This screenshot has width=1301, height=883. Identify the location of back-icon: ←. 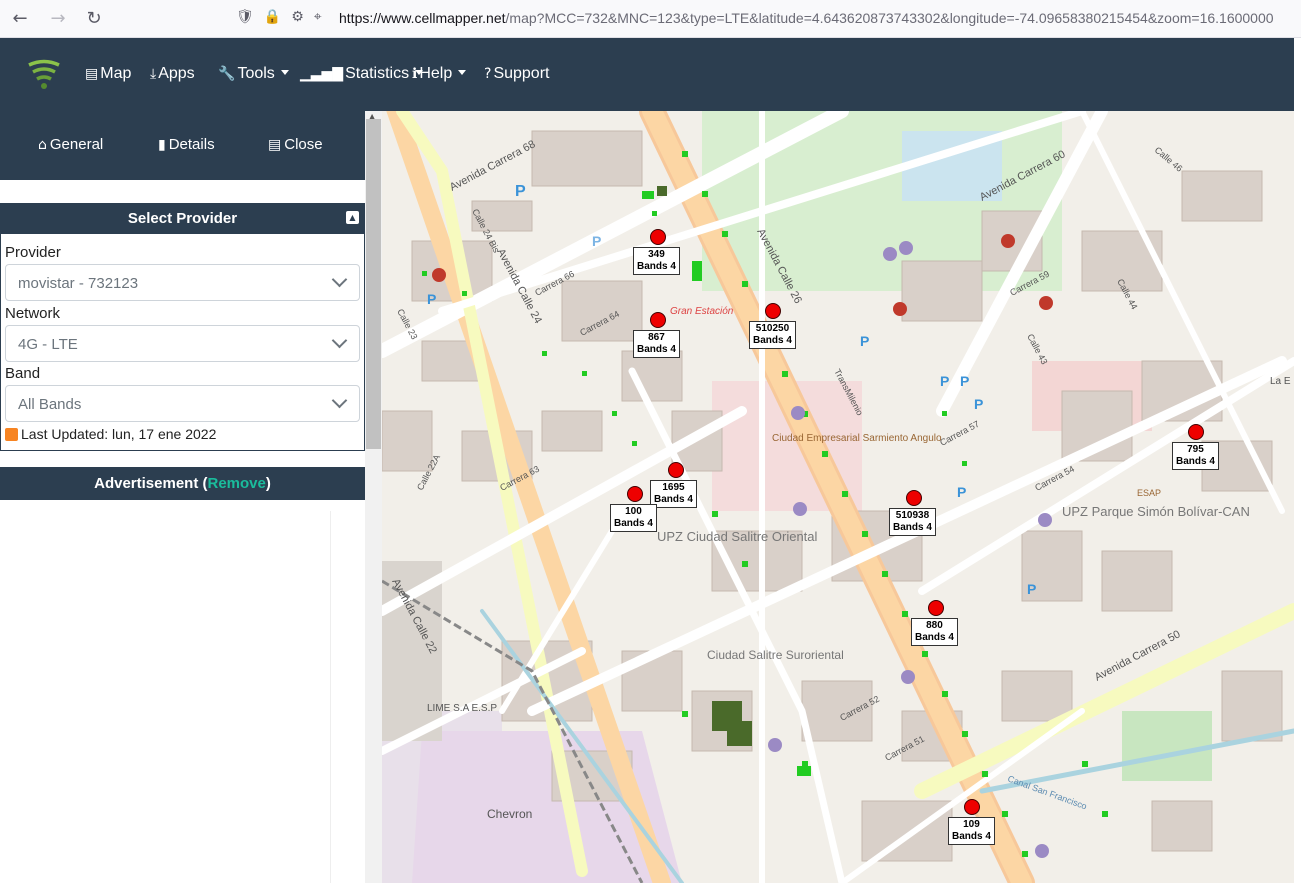
(20, 19).